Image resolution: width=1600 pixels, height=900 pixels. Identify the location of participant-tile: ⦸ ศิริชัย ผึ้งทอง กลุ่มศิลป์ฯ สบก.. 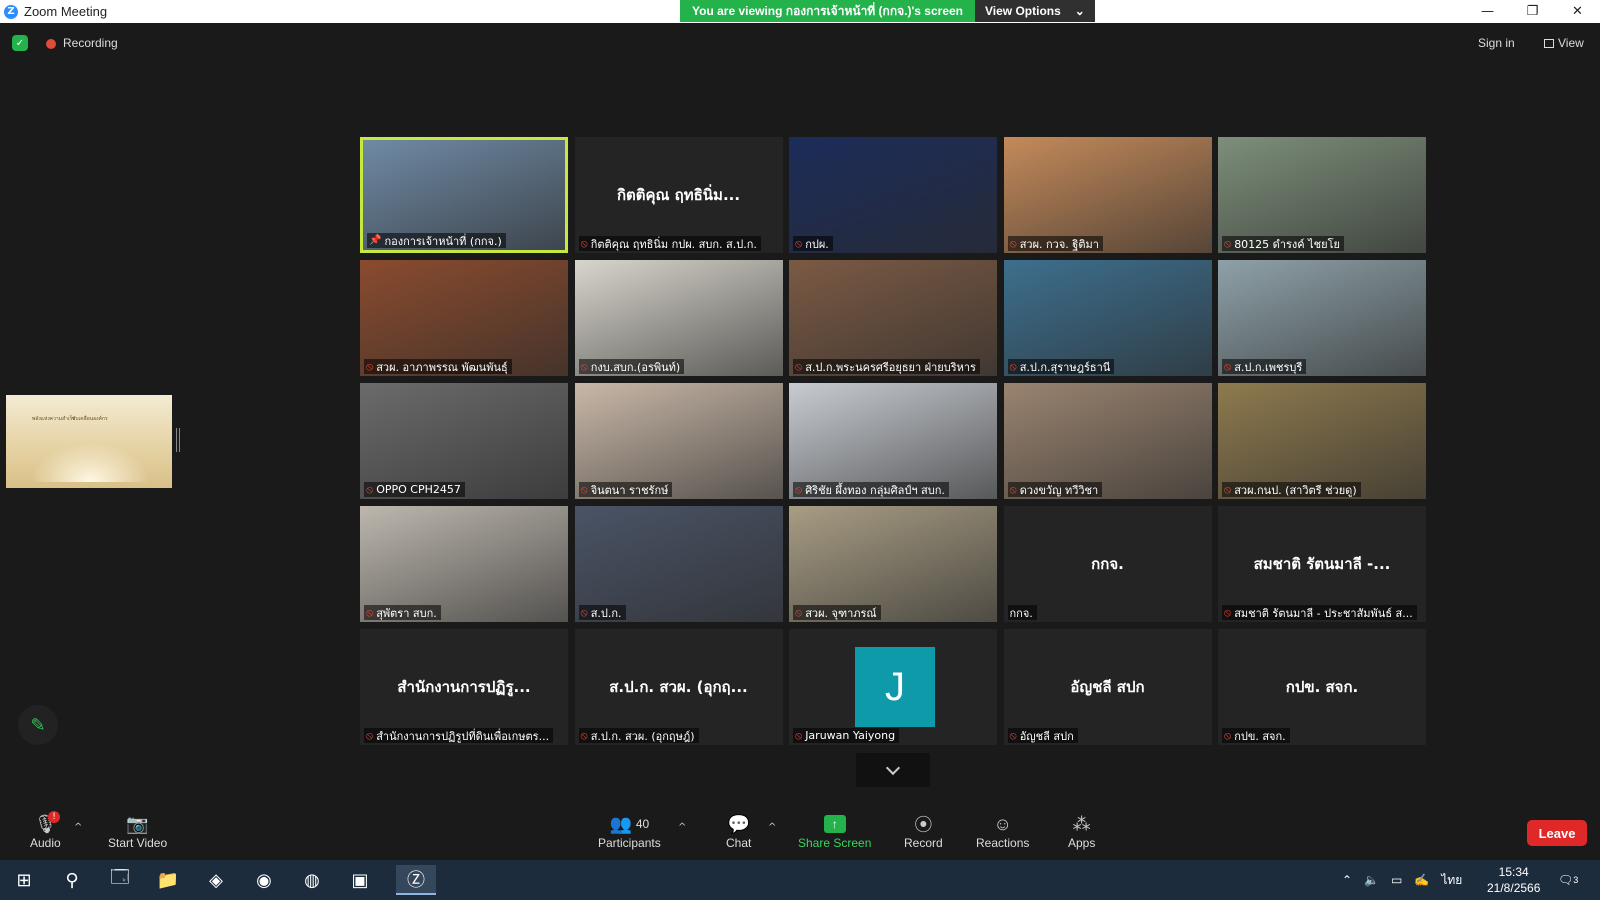
(893, 441).